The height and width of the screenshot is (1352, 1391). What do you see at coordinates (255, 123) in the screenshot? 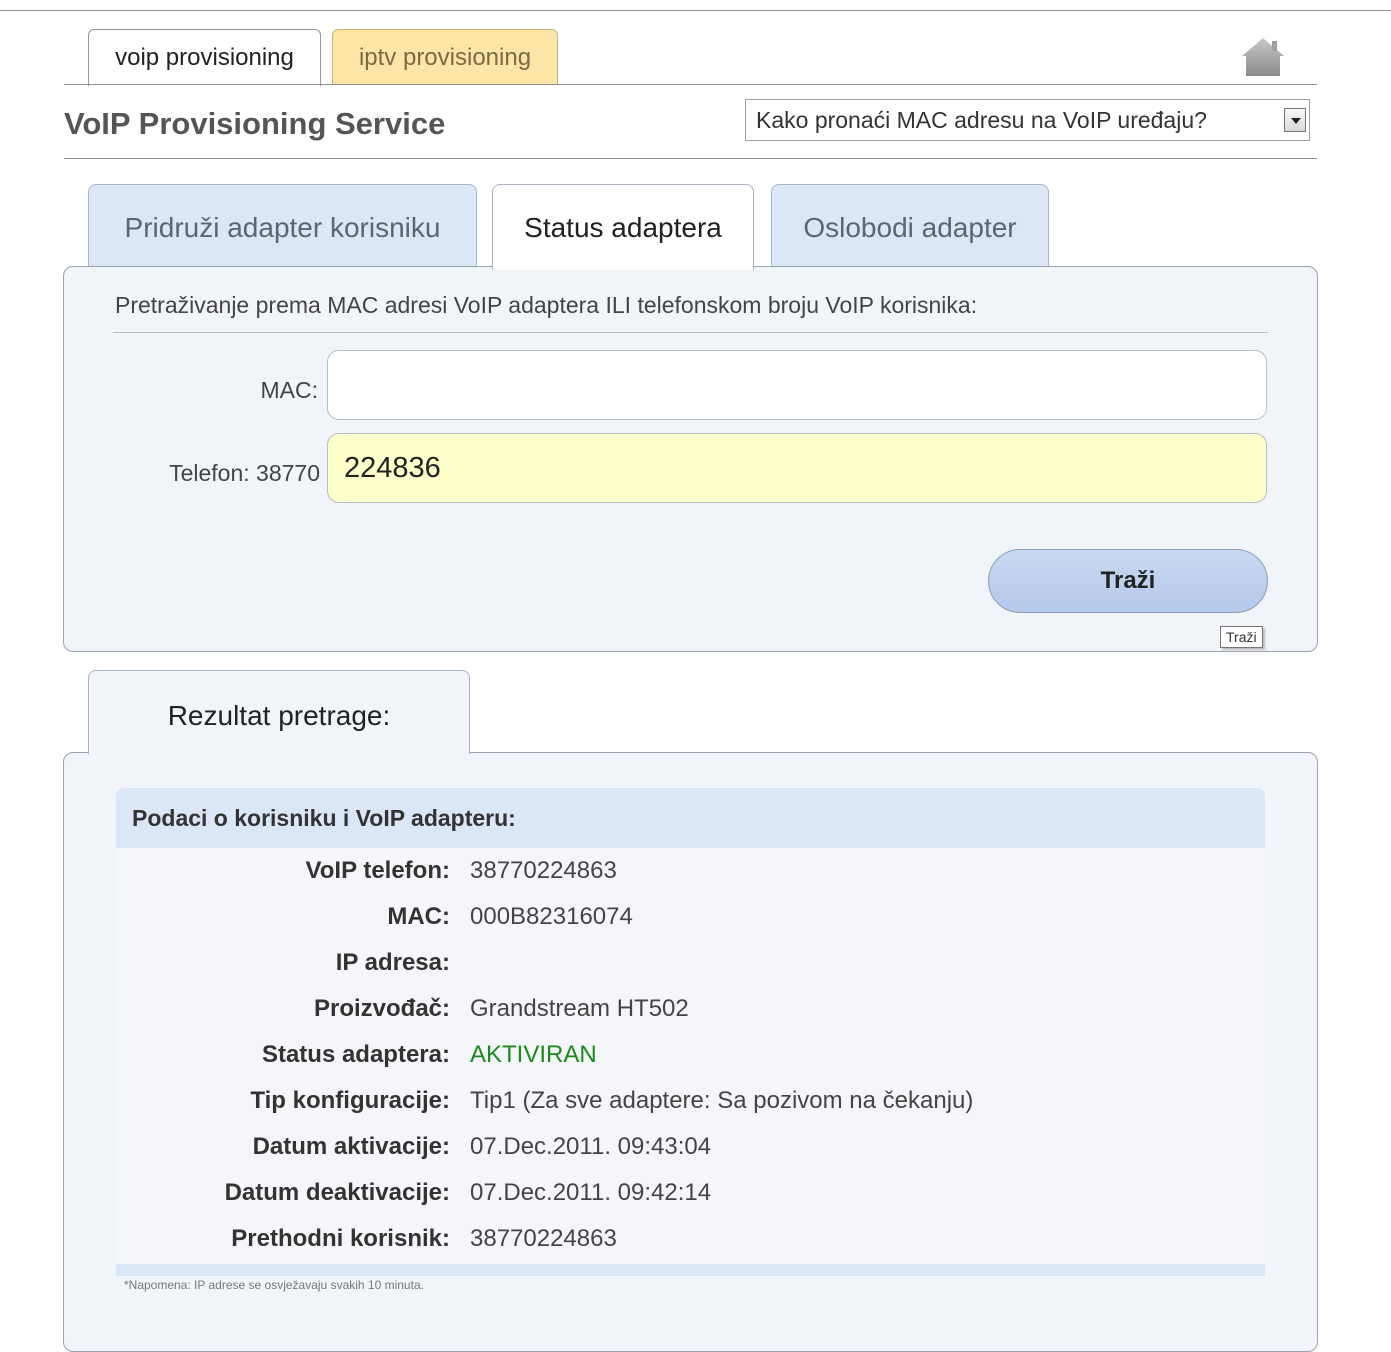
I see `page-title: VoIP Provisioning Service` at bounding box center [255, 123].